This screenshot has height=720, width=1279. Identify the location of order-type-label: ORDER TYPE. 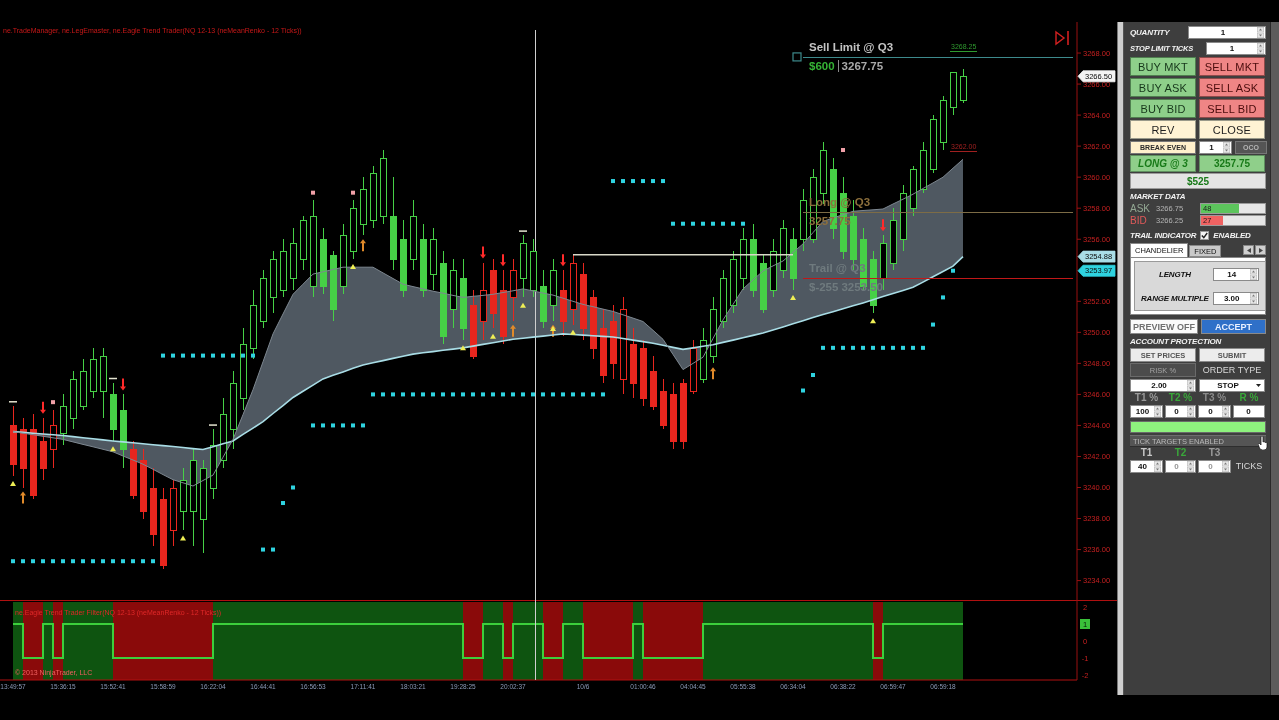
(1232, 370).